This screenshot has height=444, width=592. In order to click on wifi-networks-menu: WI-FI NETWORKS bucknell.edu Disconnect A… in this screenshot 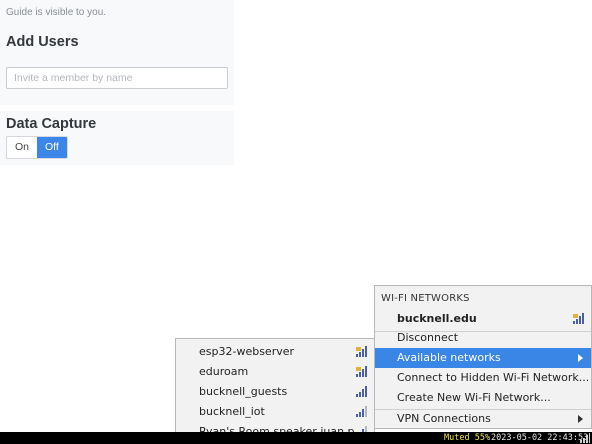, I will do `click(483, 357)`.